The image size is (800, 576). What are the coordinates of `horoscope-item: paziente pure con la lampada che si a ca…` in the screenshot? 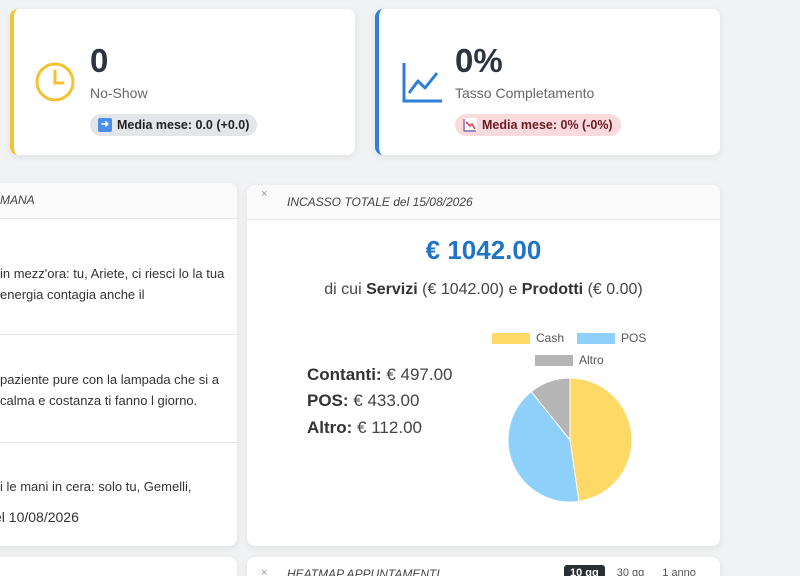 It's located at (109, 390).